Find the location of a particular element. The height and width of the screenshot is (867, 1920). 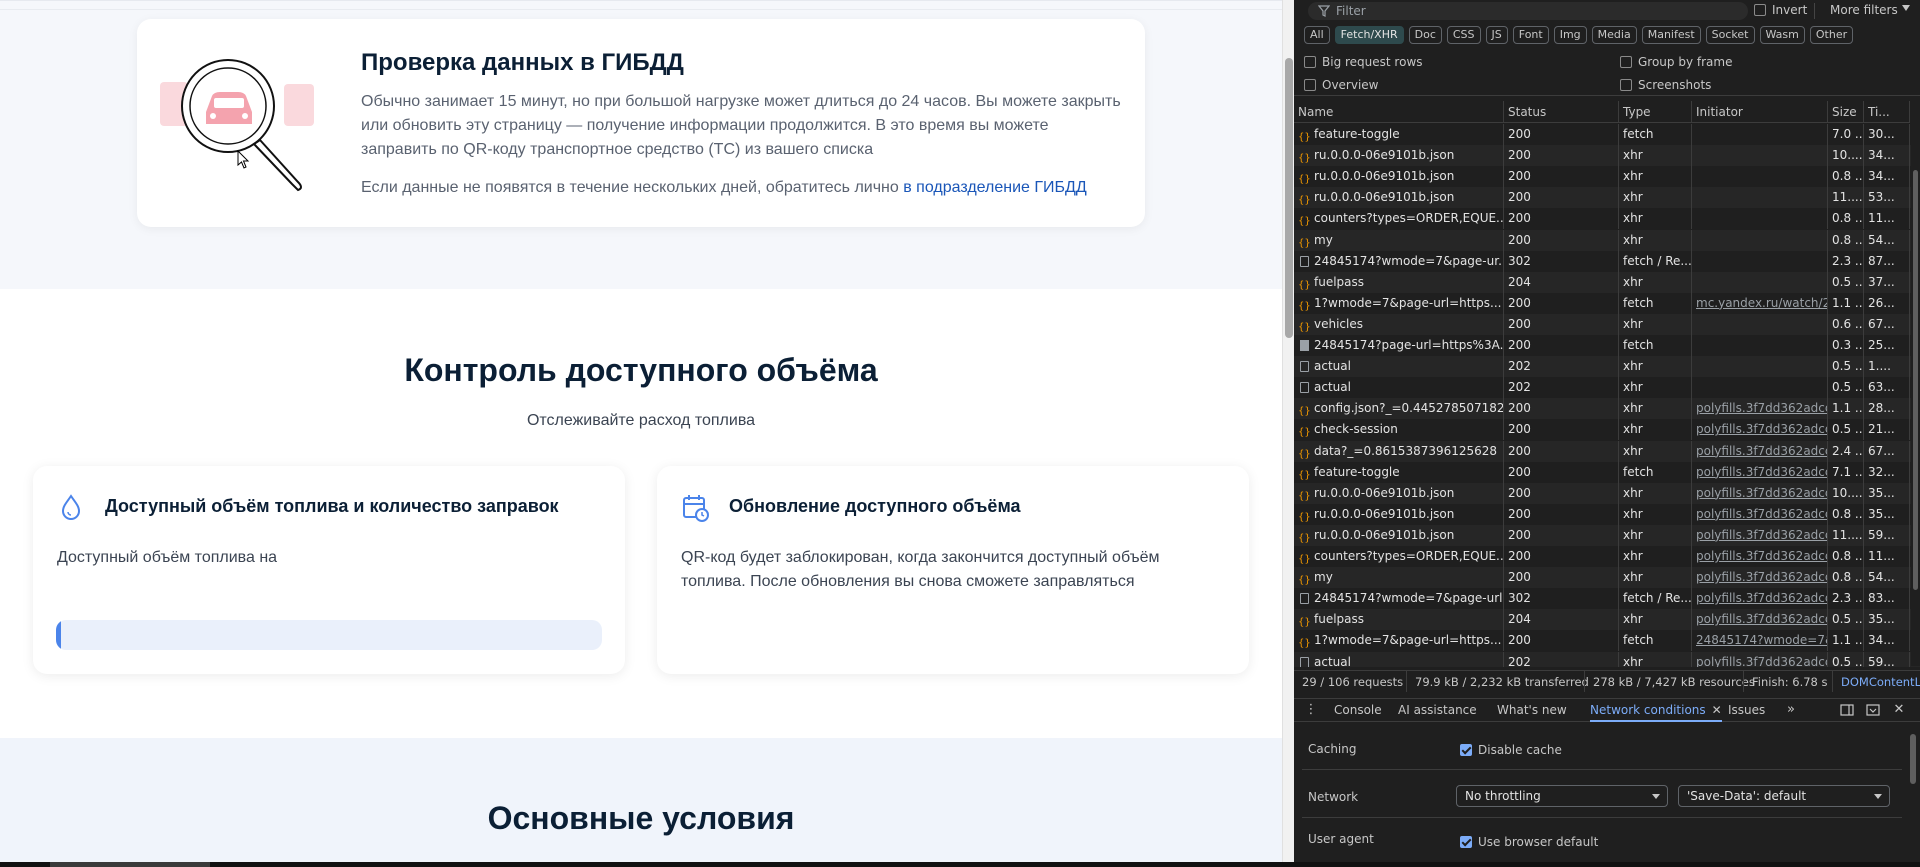

type-filter-wasm: Wasm is located at coordinates (1782, 35).